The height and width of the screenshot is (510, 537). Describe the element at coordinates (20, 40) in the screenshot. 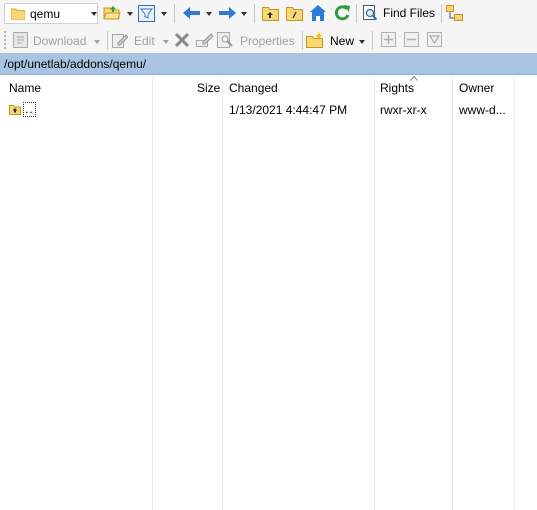

I see `download-icon` at that location.